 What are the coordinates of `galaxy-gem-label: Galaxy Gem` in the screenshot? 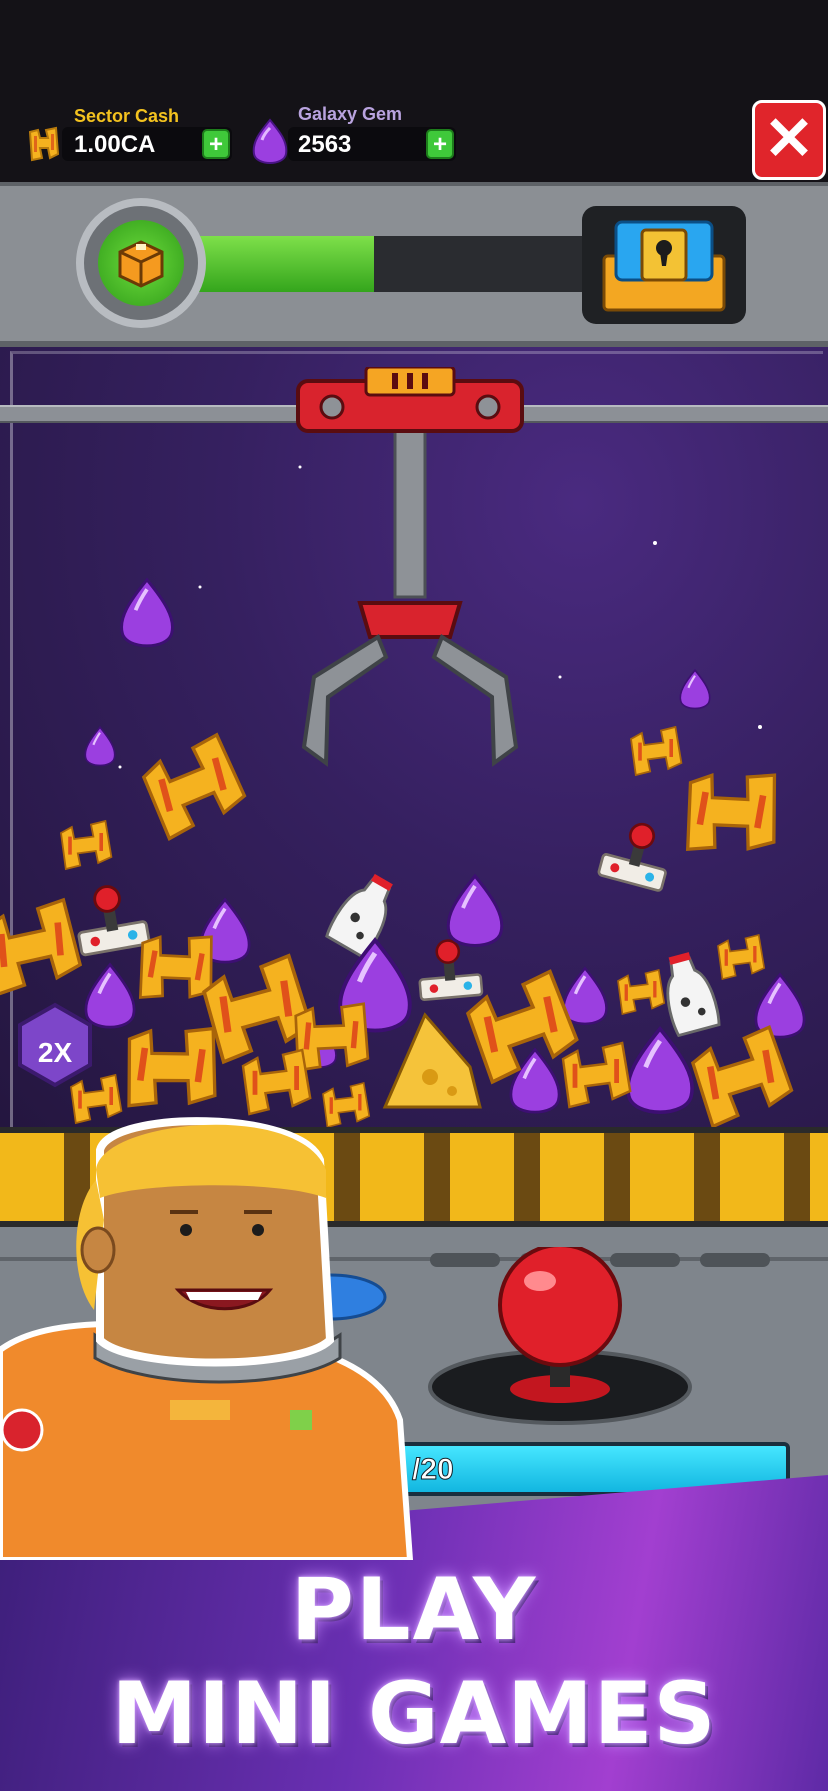 It's located at (350, 114).